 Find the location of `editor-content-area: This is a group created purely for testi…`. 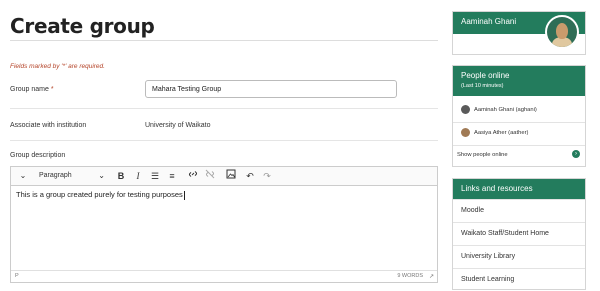

editor-content-area: This is a group created purely for testi… is located at coordinates (100, 195).